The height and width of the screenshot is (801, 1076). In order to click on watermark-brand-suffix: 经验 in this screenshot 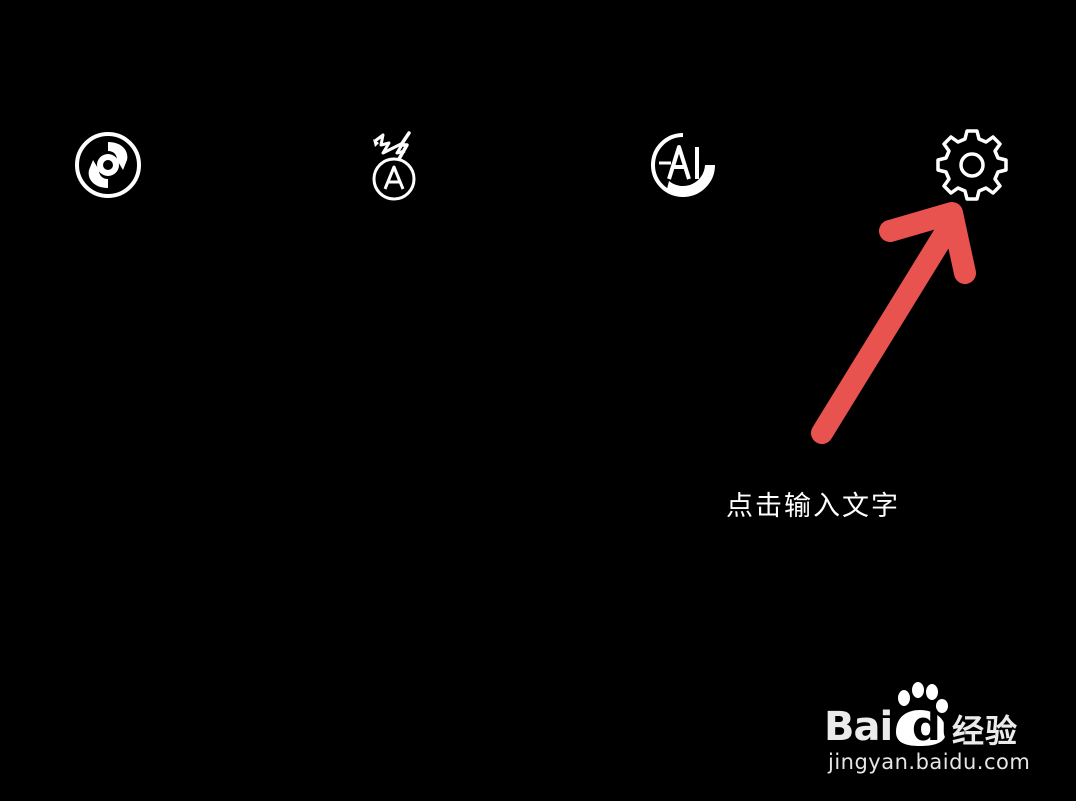, I will do `click(985, 731)`.